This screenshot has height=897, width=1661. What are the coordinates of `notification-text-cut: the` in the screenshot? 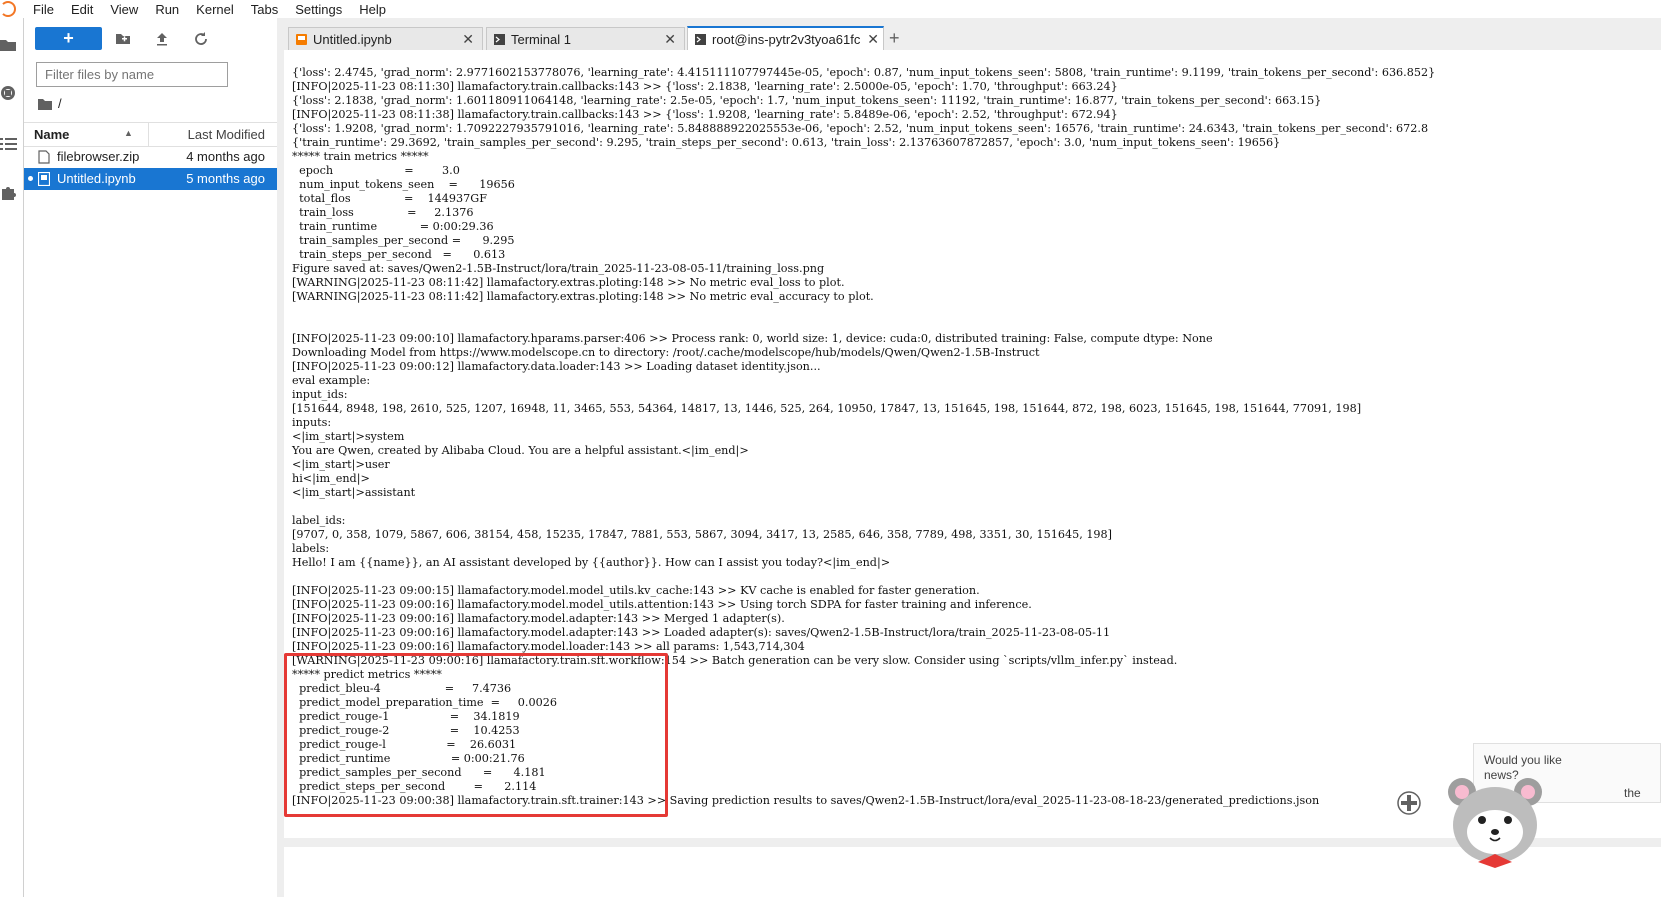 It's located at (1632, 793).